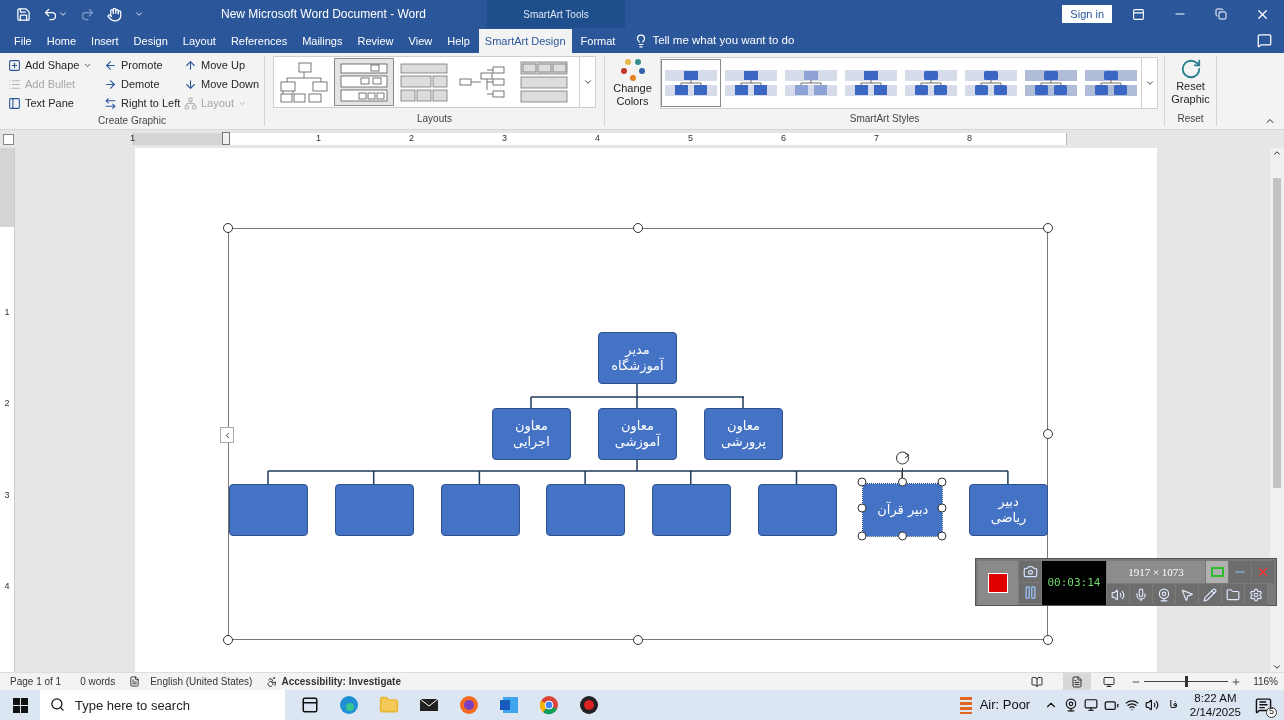 This screenshot has height=720, width=1284. Describe the element at coordinates (8, 139) in the screenshot. I see `tab-selector` at that location.